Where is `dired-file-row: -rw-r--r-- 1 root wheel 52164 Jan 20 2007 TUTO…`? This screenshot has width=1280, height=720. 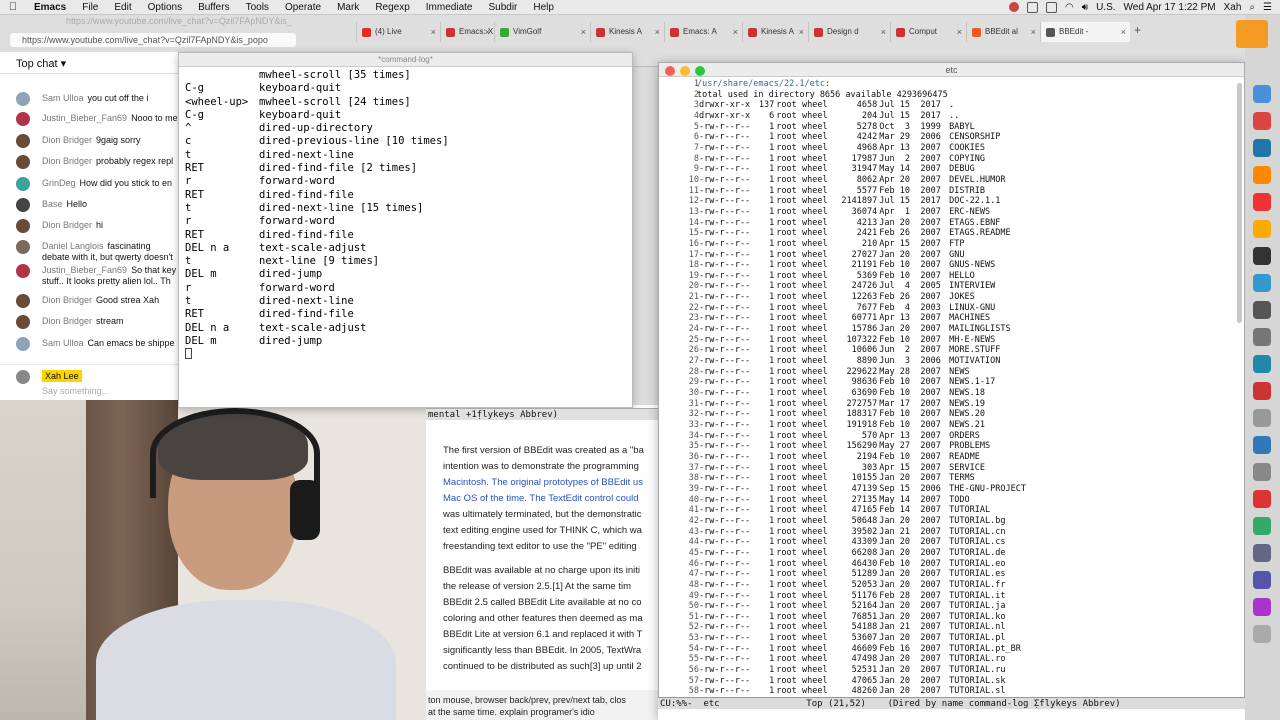 dired-file-row: -rw-r--r-- 1 root wheel 52164 Jan 20 2007 TUTO… is located at coordinates (861, 606).